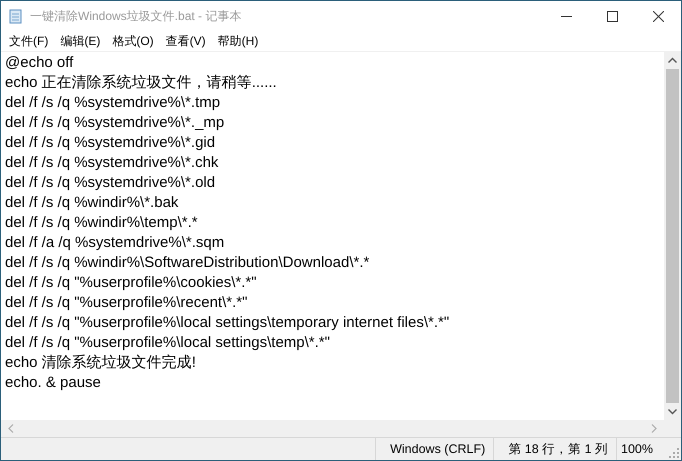 This screenshot has width=682, height=461. Describe the element at coordinates (167, 343) in the screenshot. I see `code-line: del /f /s /q "%userprofile%\local settings\temp\*.*"` at that location.